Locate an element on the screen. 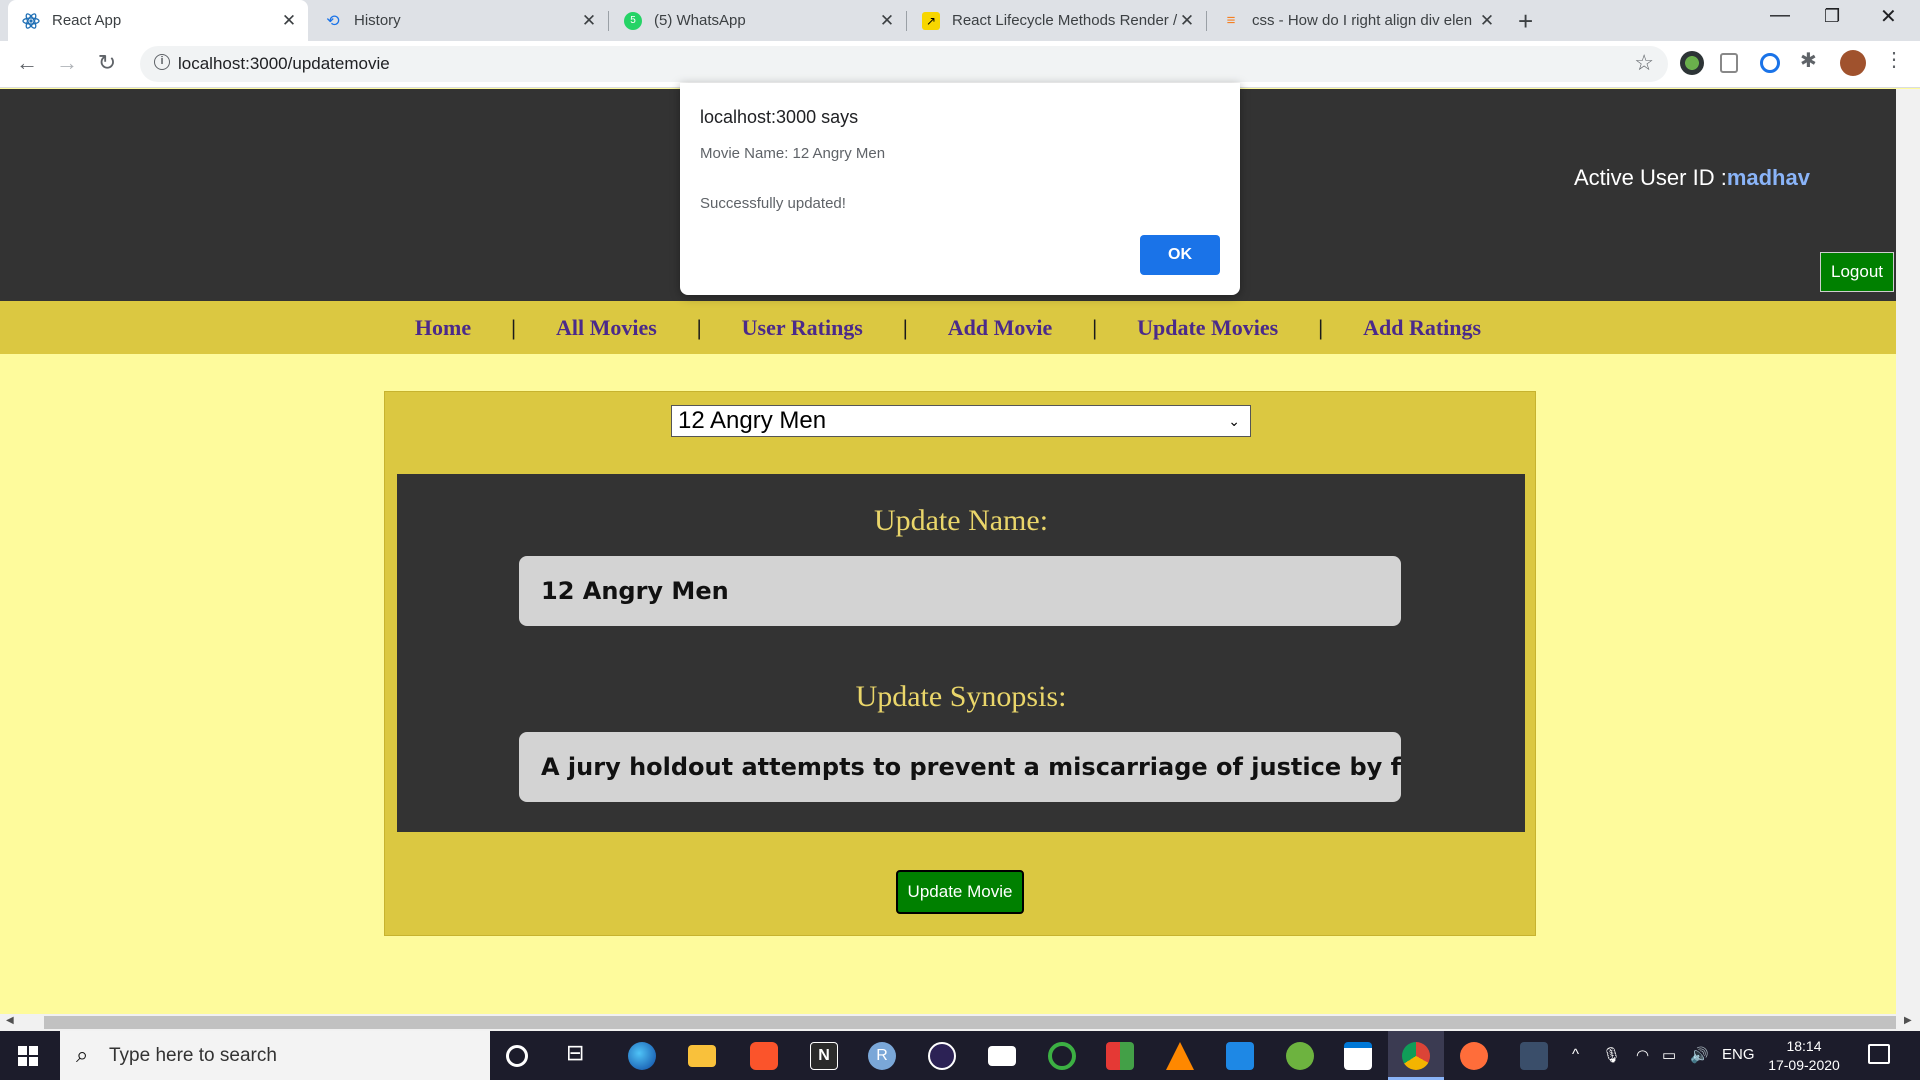 This screenshot has width=1920, height=1080. forward-icon: → is located at coordinates (67, 63).